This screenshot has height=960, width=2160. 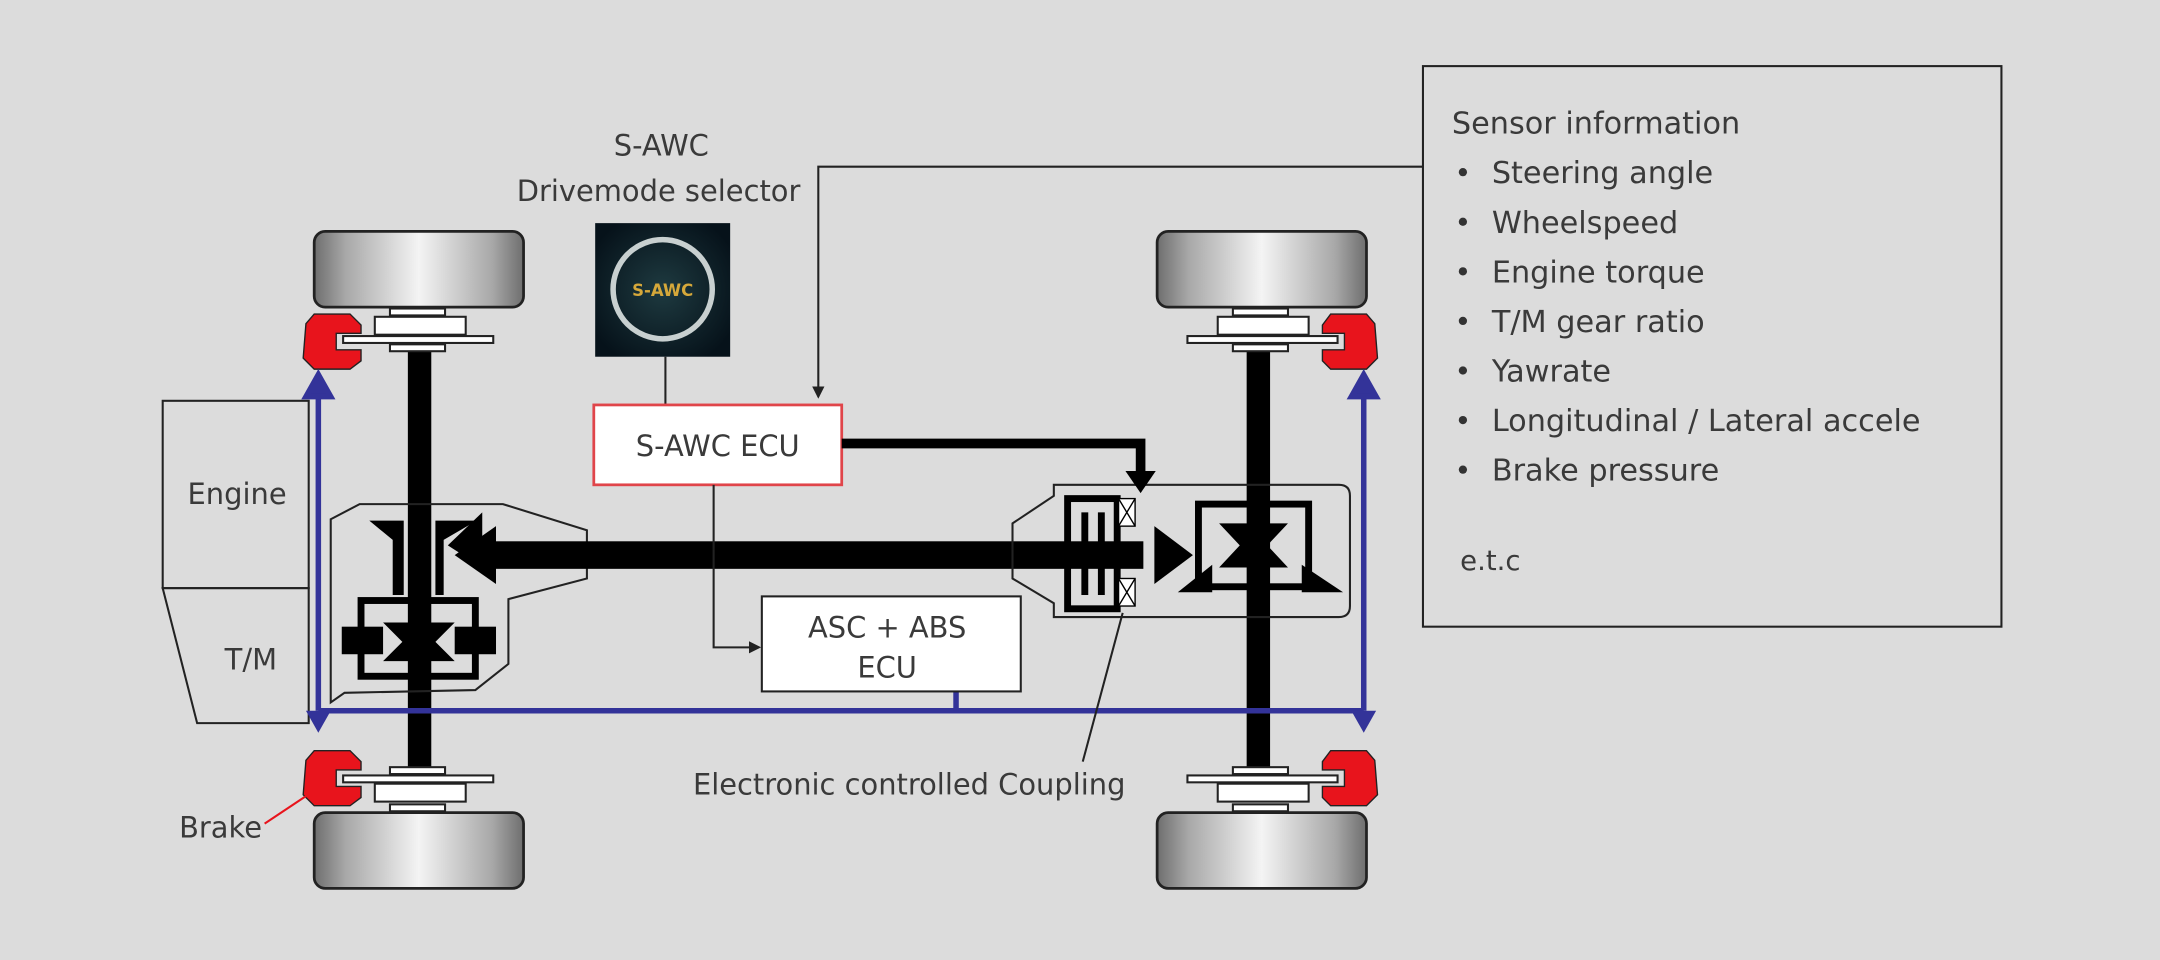 I want to click on sensor-item: Steering angle, so click(x=1602, y=173).